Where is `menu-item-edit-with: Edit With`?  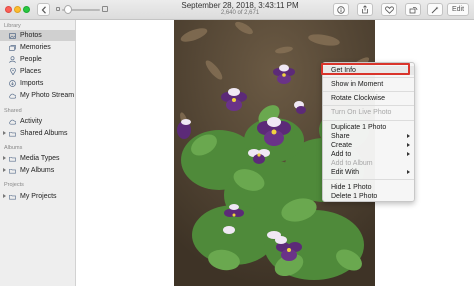 menu-item-edit-with: Edit With is located at coordinates (368, 172).